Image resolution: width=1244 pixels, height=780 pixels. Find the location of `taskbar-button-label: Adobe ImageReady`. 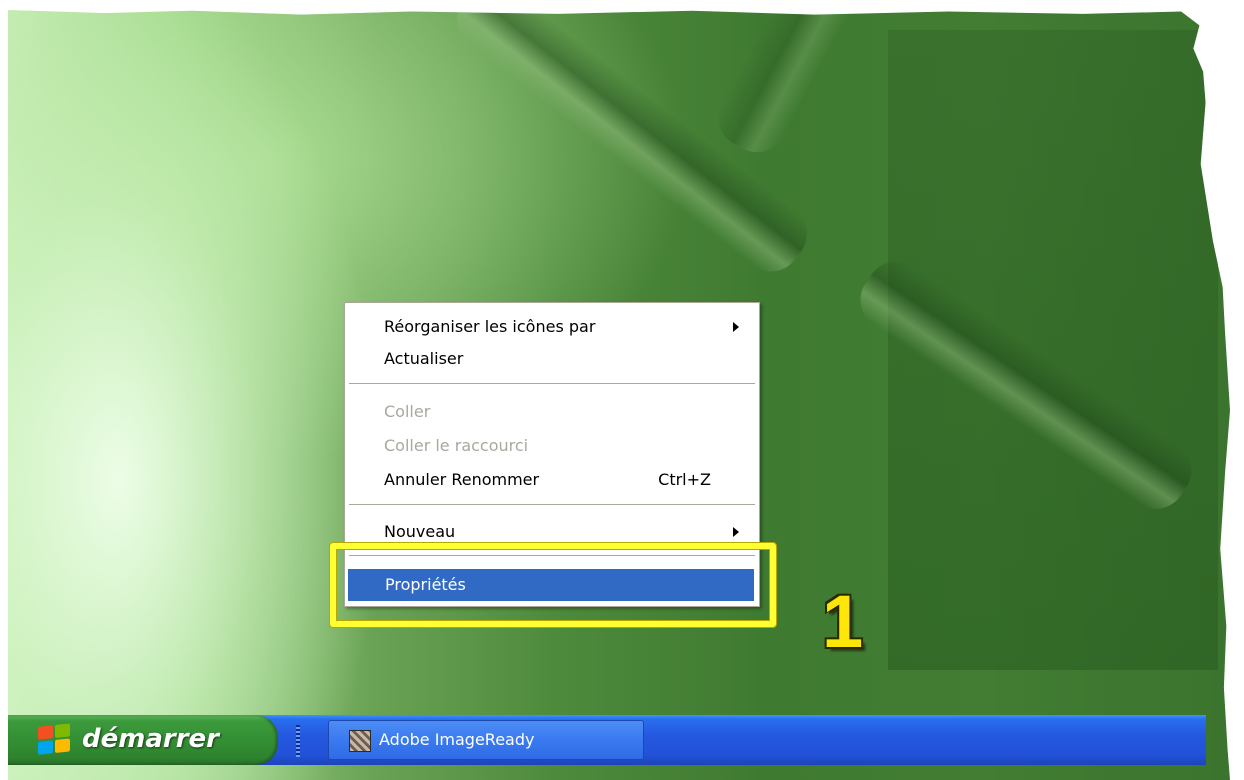

taskbar-button-label: Adobe ImageReady is located at coordinates (457, 739).